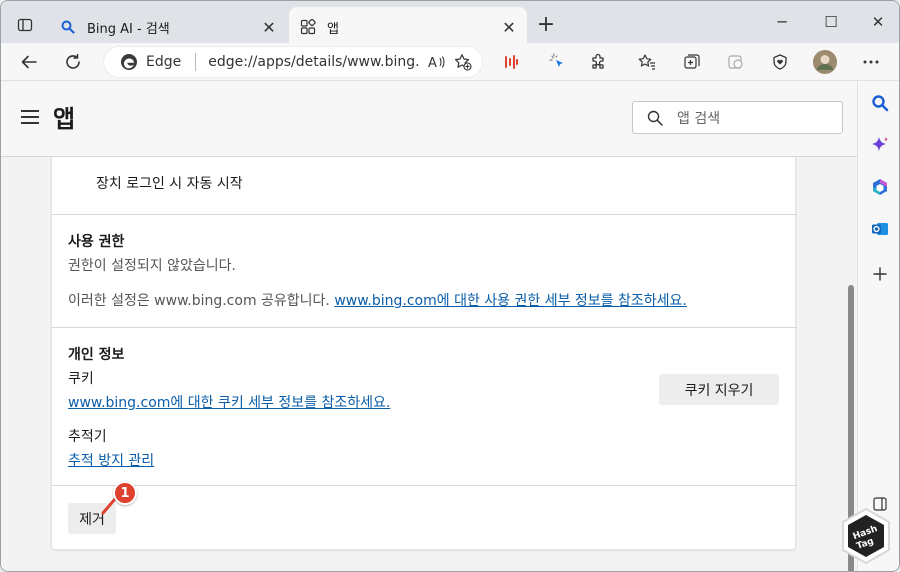 The image size is (900, 572). I want to click on refresh-icon, so click(73, 61).